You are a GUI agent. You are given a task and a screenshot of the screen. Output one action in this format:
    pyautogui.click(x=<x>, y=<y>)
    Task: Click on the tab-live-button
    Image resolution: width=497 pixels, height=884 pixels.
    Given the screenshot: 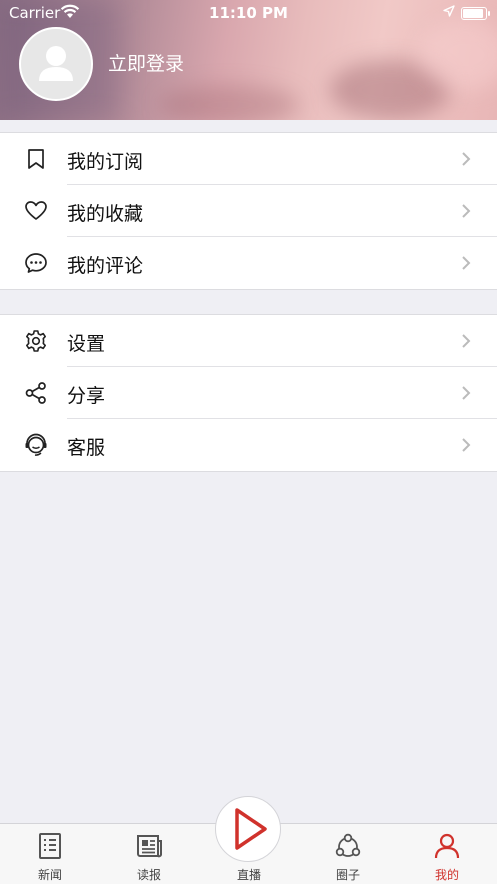 What is the action you would take?
    pyautogui.click(x=248, y=829)
    